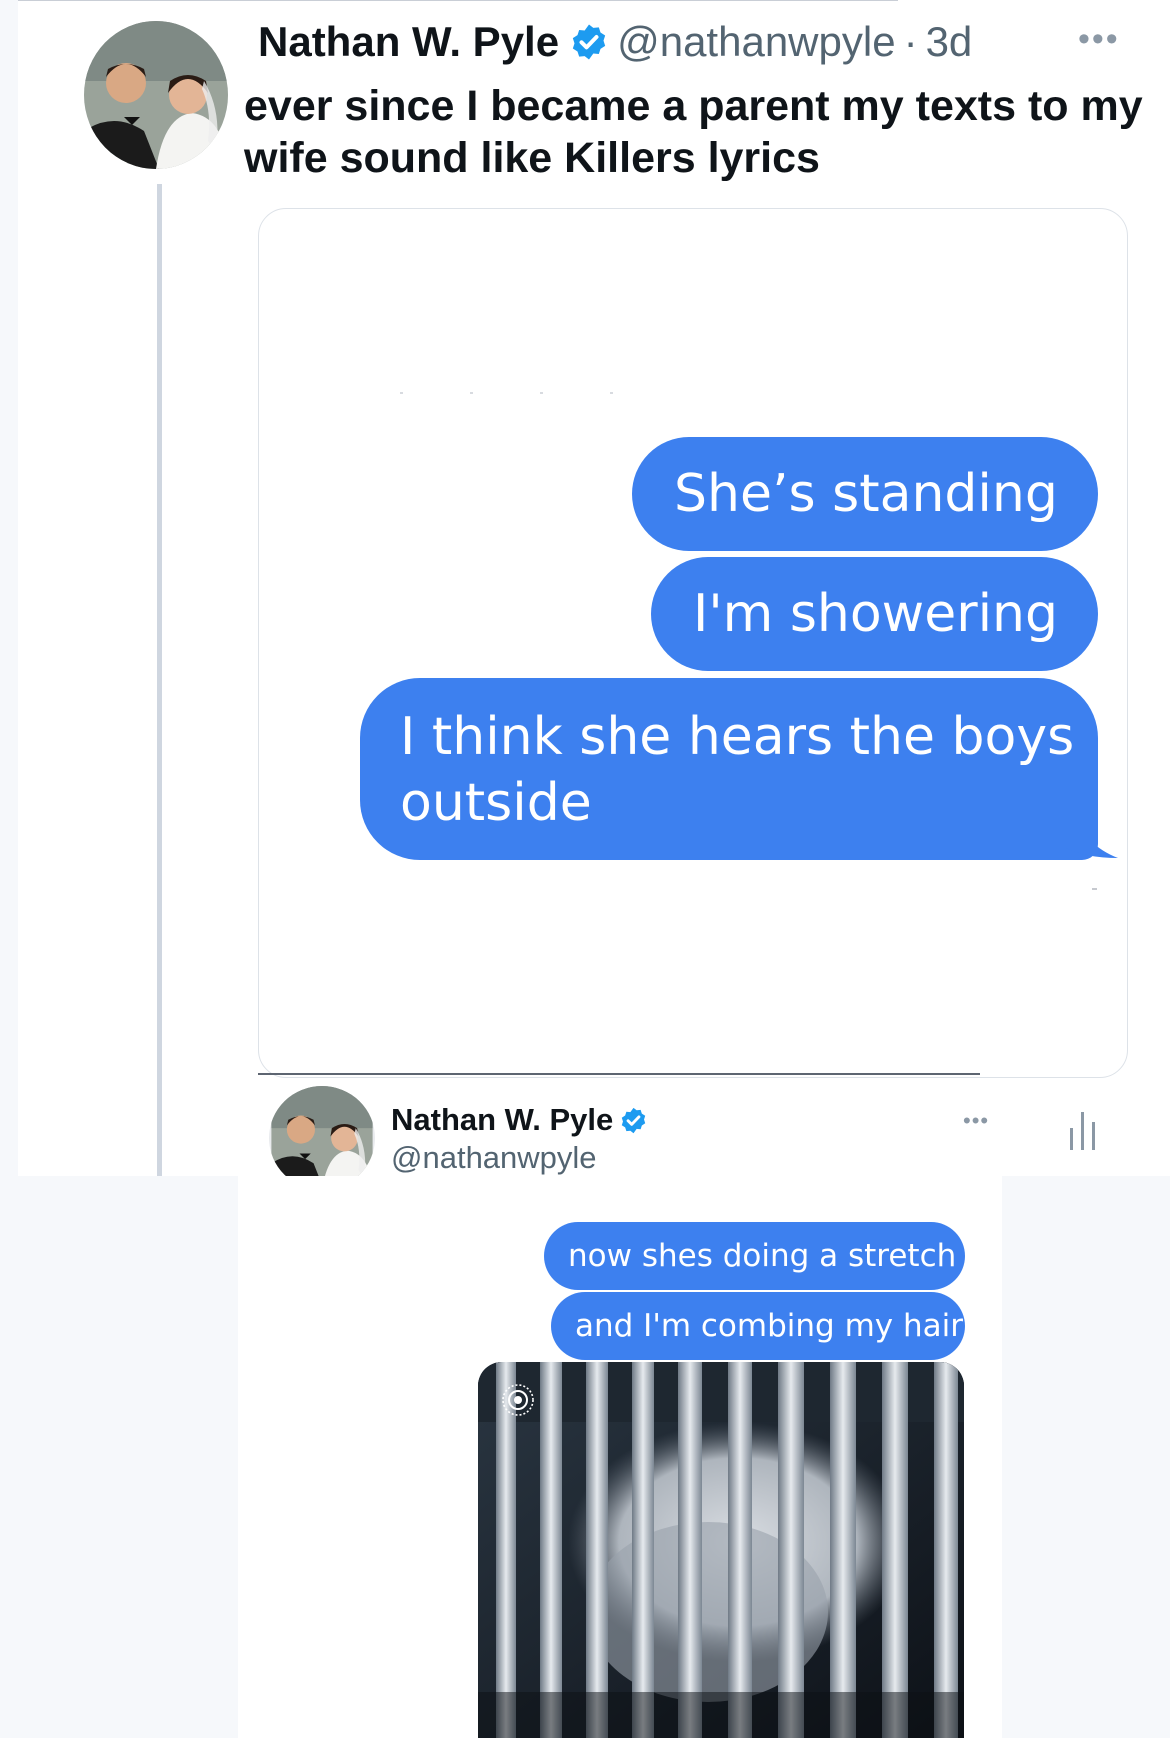 The width and height of the screenshot is (1170, 1738). I want to click on author-handle: @nathanwpyle, so click(756, 42).